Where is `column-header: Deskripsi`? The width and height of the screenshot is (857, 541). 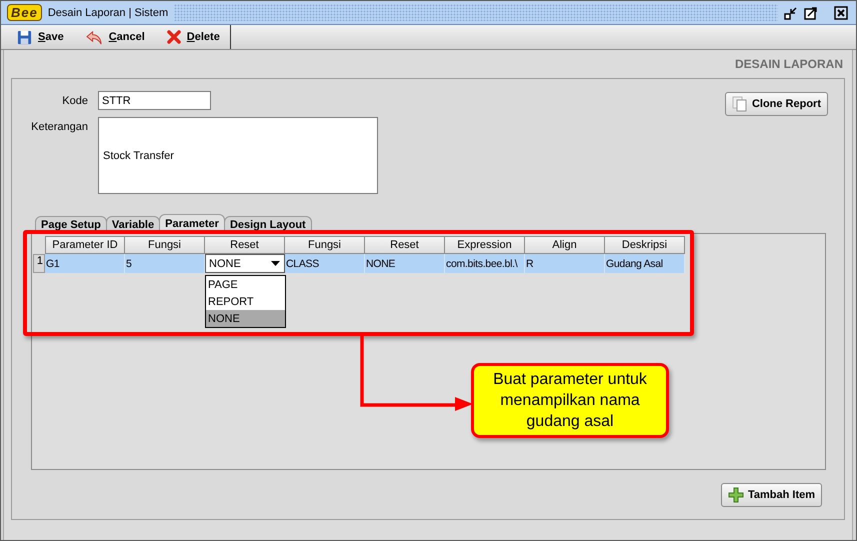
column-header: Deskripsi is located at coordinates (645, 245).